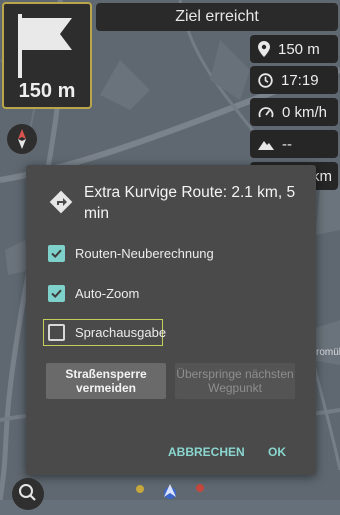 This screenshot has height=515, width=340. I want to click on compass-button, so click(22, 139).